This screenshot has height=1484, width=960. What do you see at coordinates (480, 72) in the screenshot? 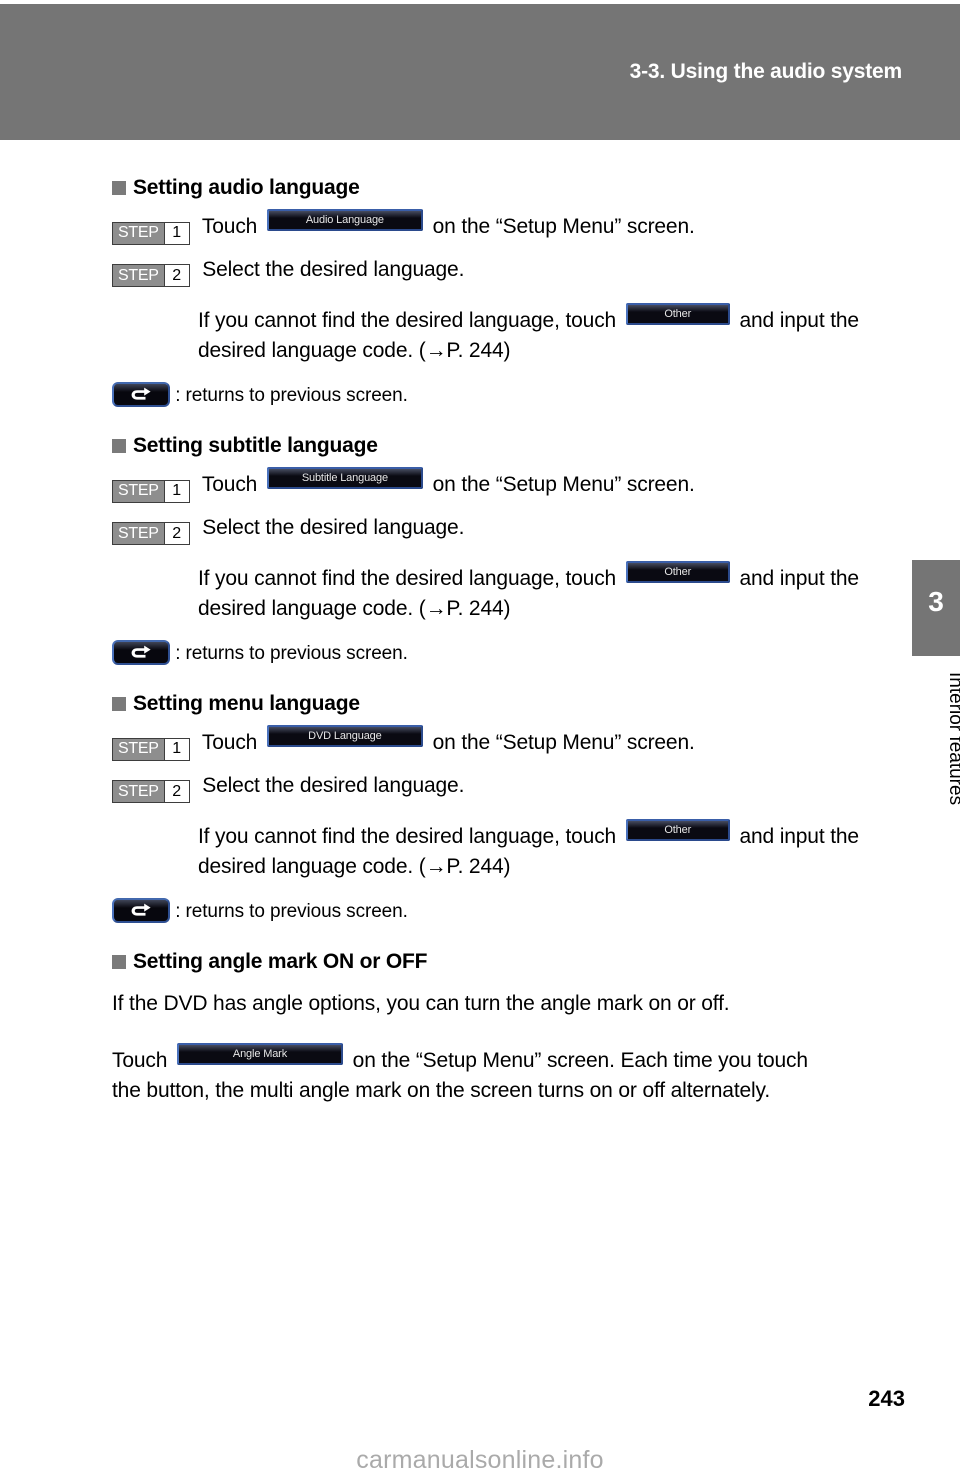
I see `page-header-band: 3-3. Using the audio system` at bounding box center [480, 72].